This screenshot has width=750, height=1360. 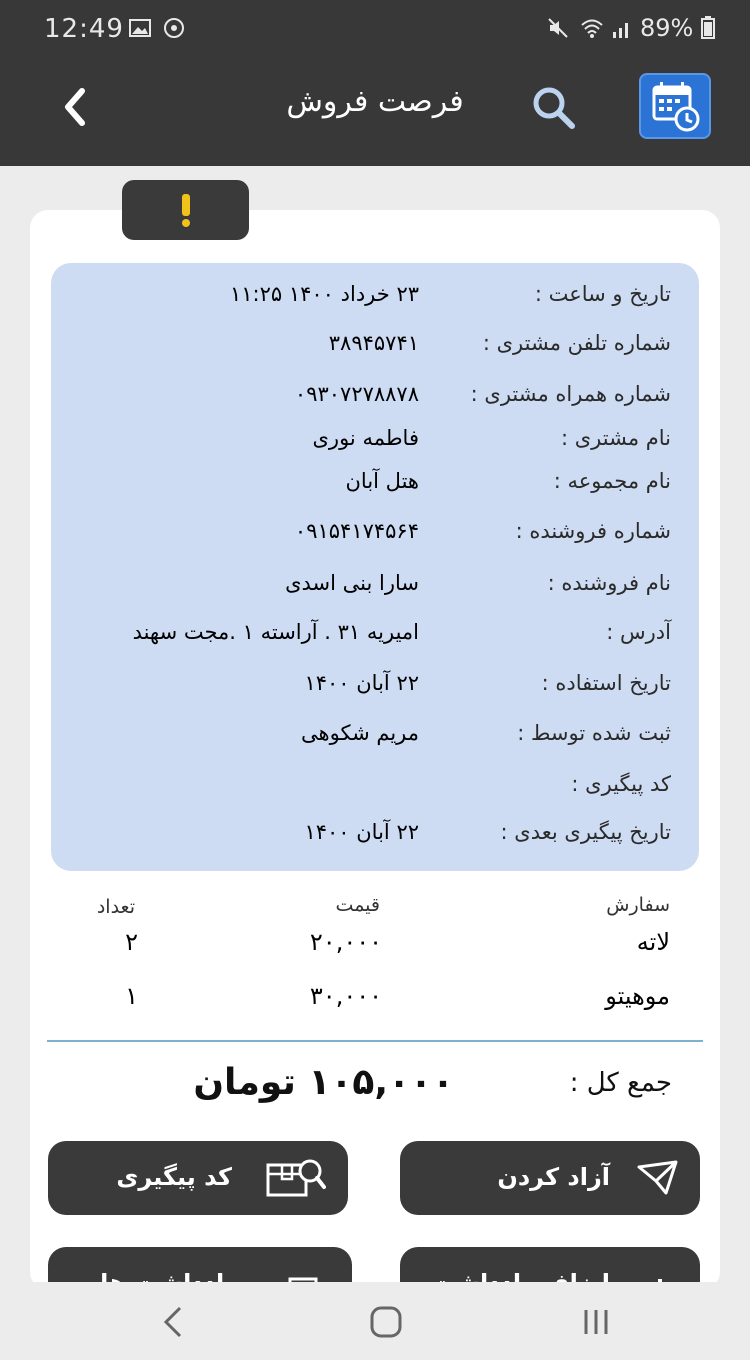 What do you see at coordinates (375, 1041) in the screenshot?
I see `divider` at bounding box center [375, 1041].